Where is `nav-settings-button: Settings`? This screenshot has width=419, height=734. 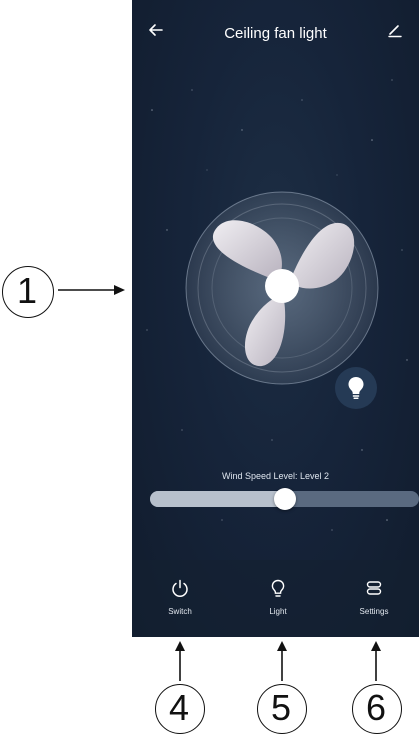 nav-settings-button: Settings is located at coordinates (374, 596).